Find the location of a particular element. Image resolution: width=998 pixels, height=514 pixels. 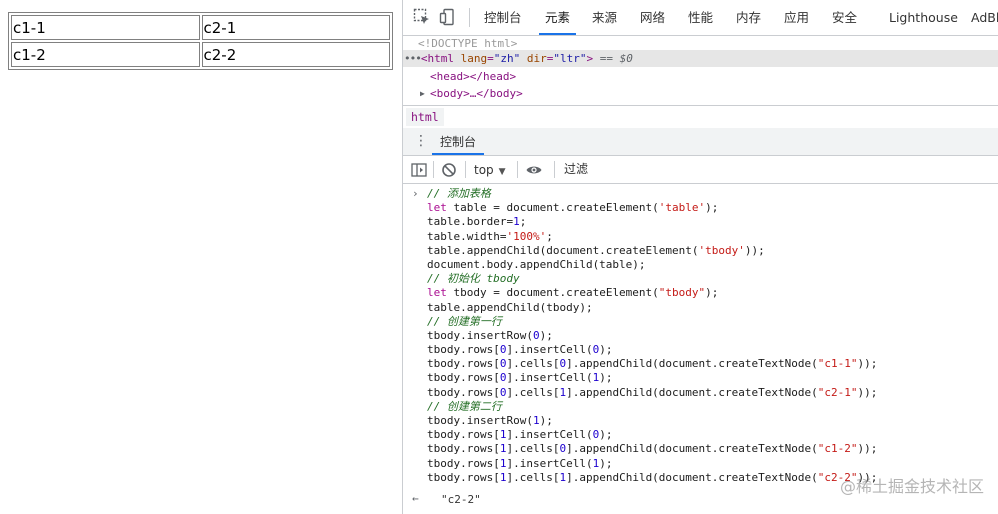

dir-attribute: dir is located at coordinates (536, 58).